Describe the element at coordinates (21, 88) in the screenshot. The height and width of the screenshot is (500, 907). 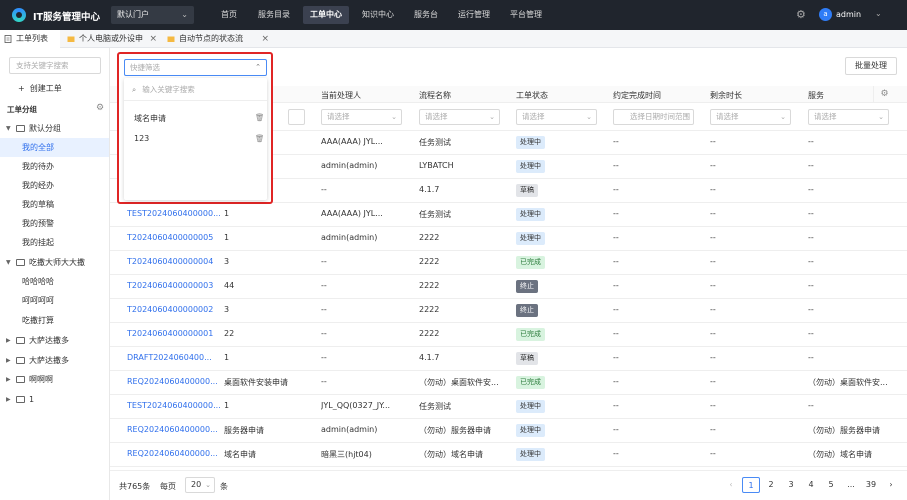
I see `plus-icon: +` at that location.